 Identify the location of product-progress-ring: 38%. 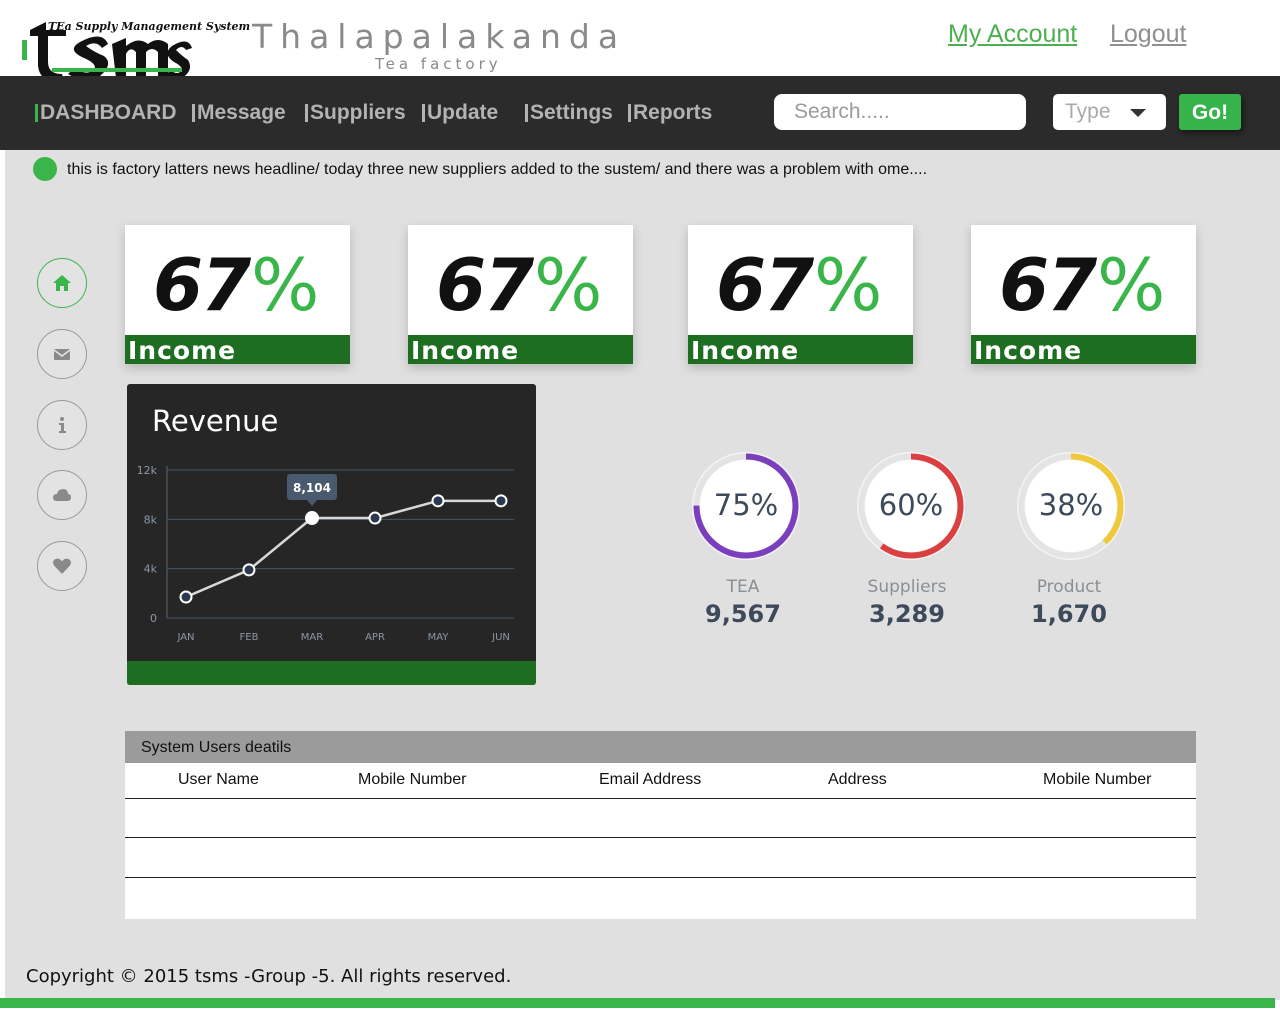
(1071, 506).